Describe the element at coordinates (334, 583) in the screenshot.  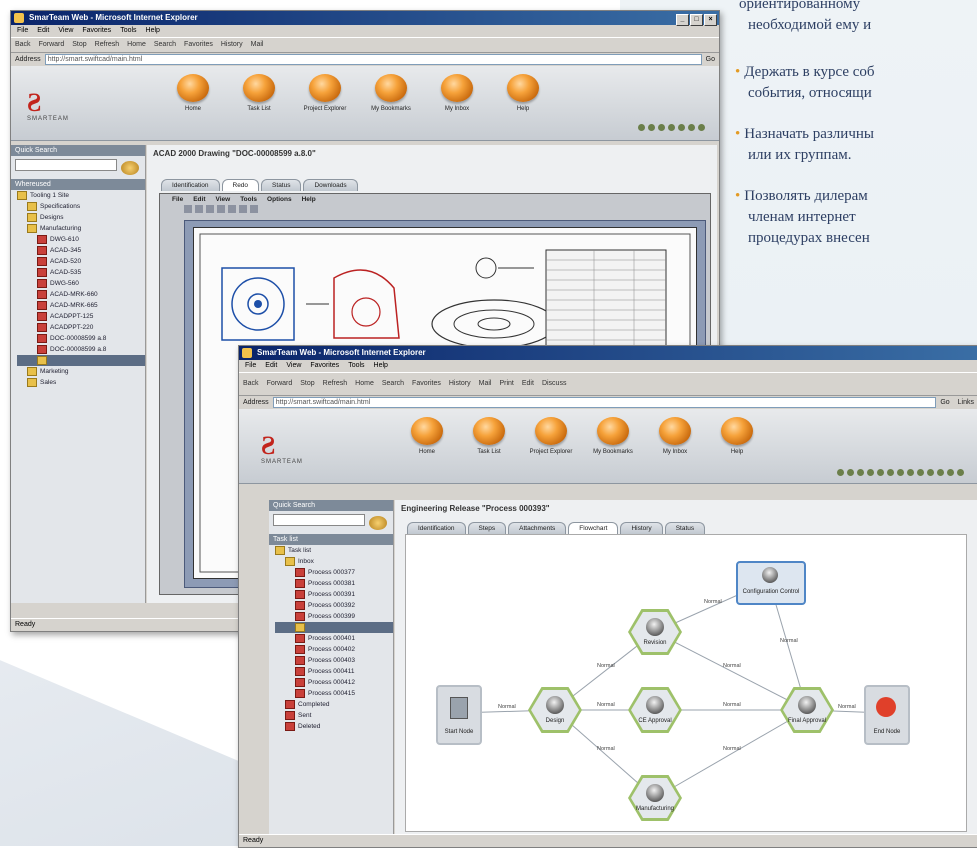
I see `tree-item: Process 000381` at that location.